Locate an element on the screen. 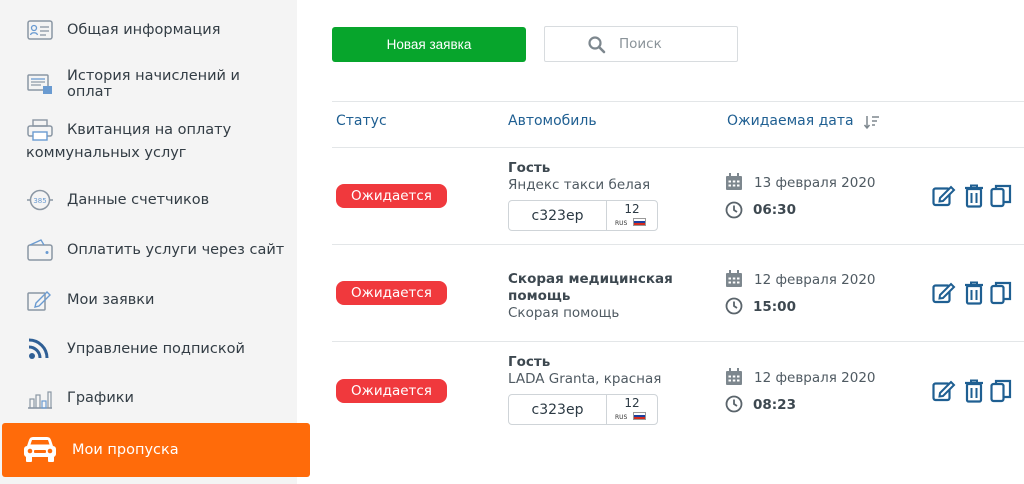 The width and height of the screenshot is (1024, 484). rss-icon is located at coordinates (40, 349).